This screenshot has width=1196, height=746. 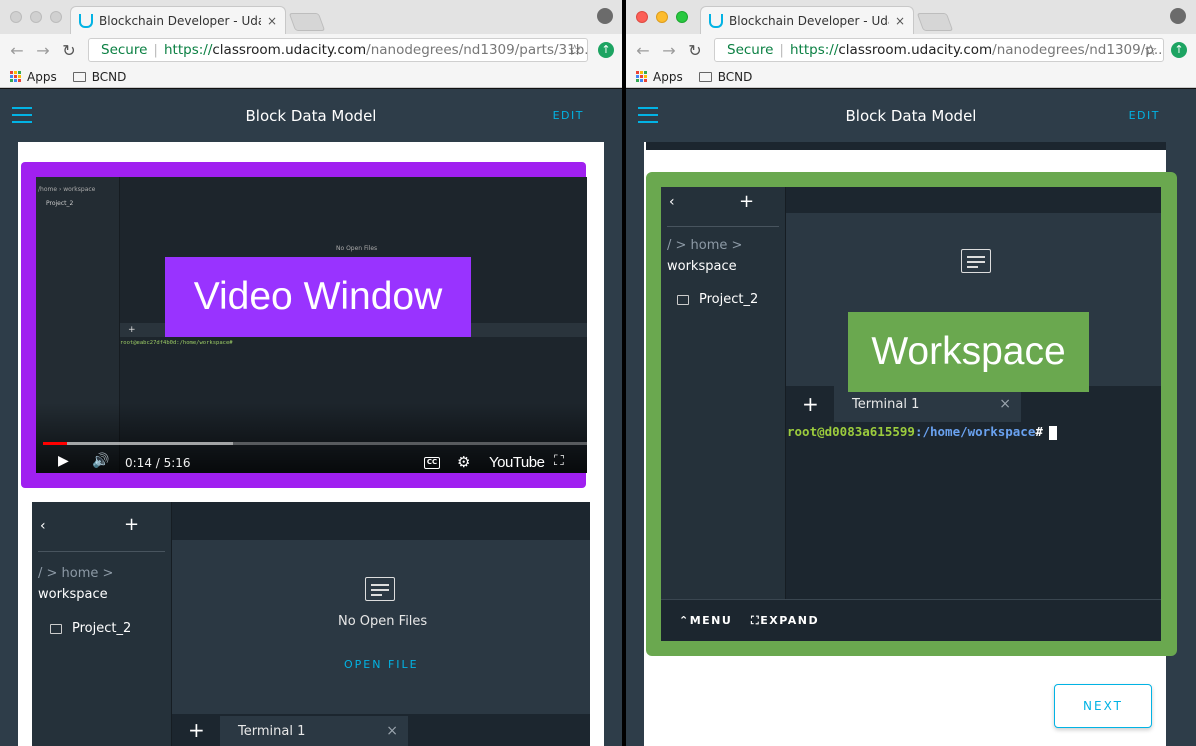 What do you see at coordinates (314, 731) in the screenshot?
I see `terminal-tab: Terminal 1 ×` at bounding box center [314, 731].